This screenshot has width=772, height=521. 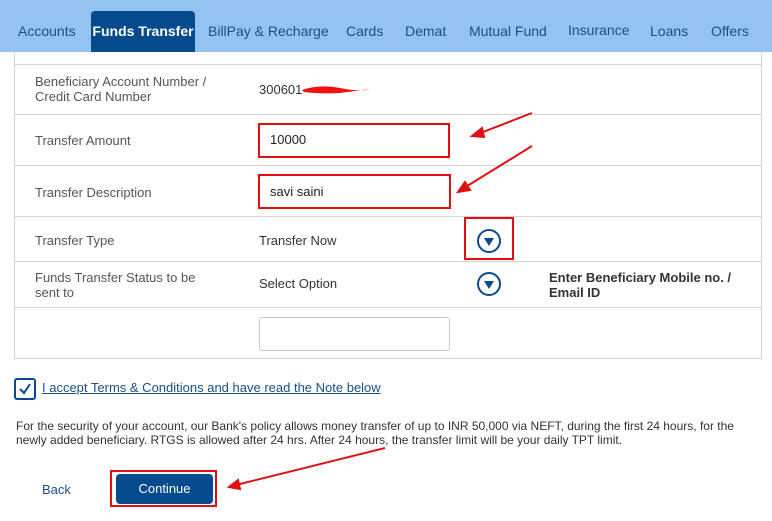 I want to click on arrow-continue, so click(x=310, y=466).